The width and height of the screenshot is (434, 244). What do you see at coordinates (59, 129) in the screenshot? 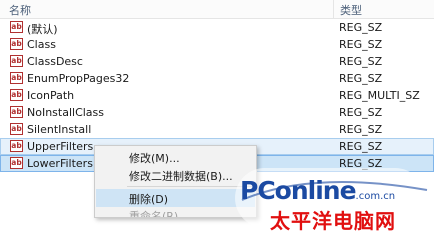
I see `value-name: SilentInstall` at bounding box center [59, 129].